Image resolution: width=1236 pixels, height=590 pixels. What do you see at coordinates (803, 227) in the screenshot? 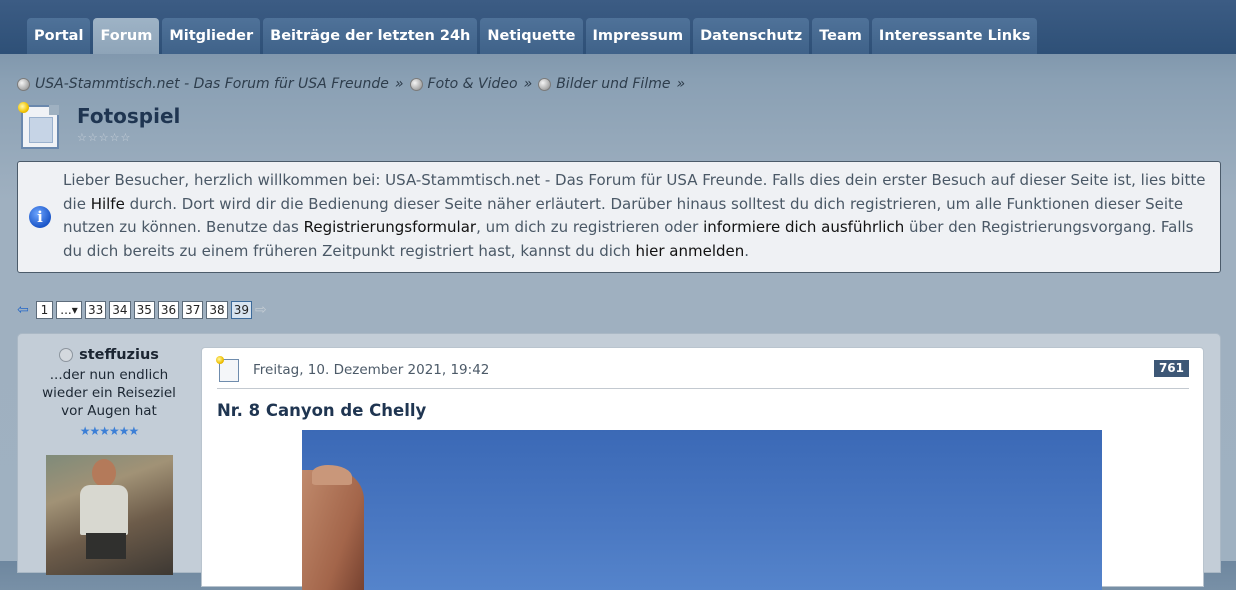
I see `registration-info-link: informiere dich ausführlich` at bounding box center [803, 227].